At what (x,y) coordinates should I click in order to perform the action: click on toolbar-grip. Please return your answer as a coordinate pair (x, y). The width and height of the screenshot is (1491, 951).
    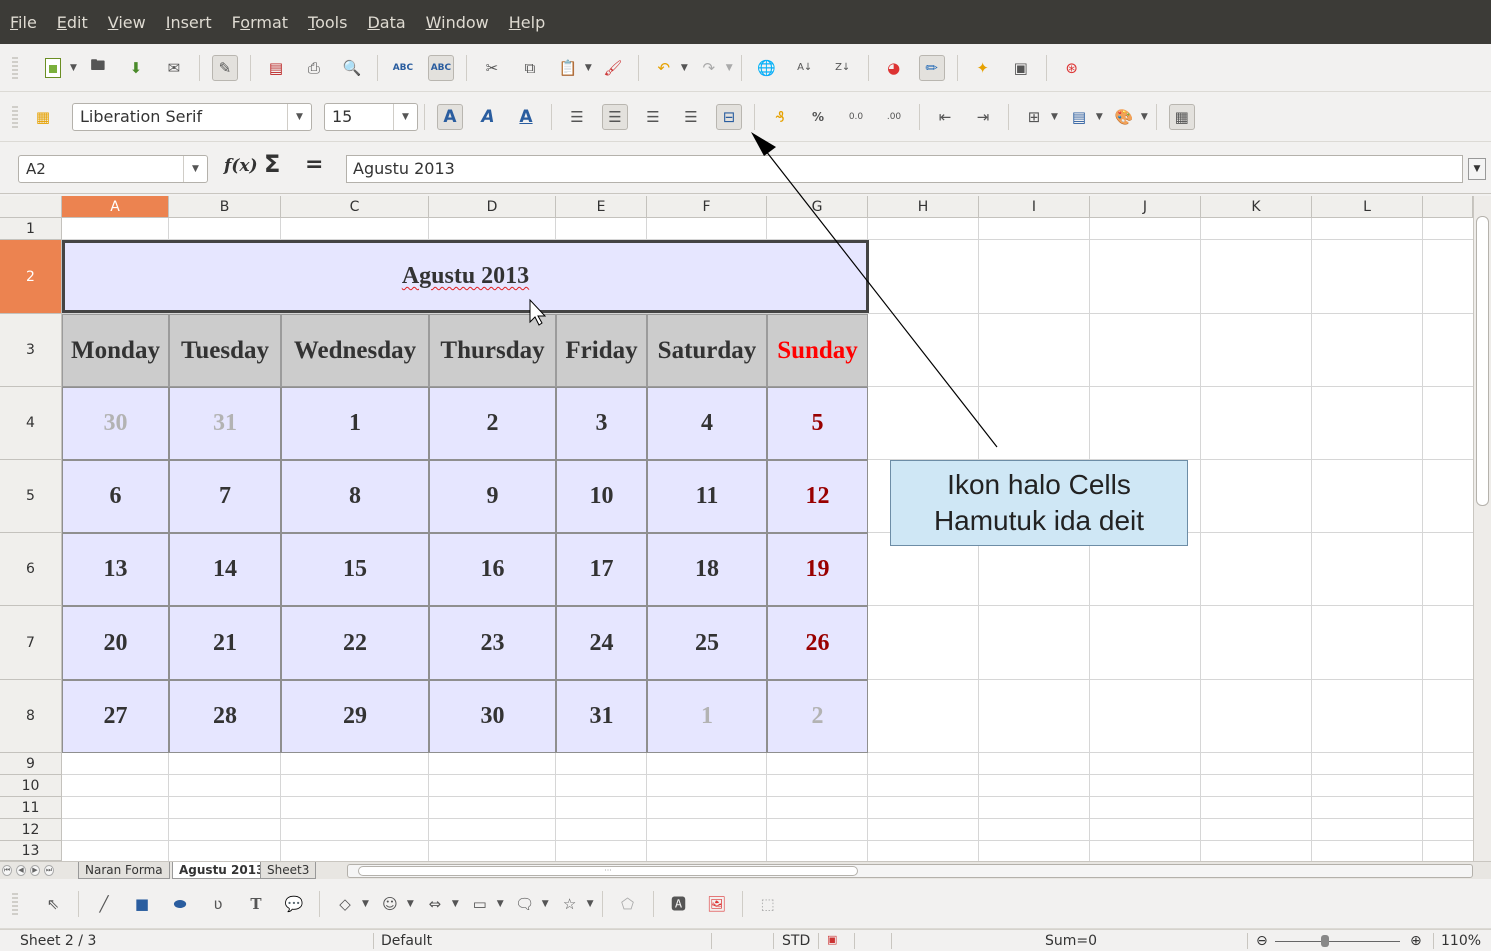
    Looking at the image, I should click on (15, 116).